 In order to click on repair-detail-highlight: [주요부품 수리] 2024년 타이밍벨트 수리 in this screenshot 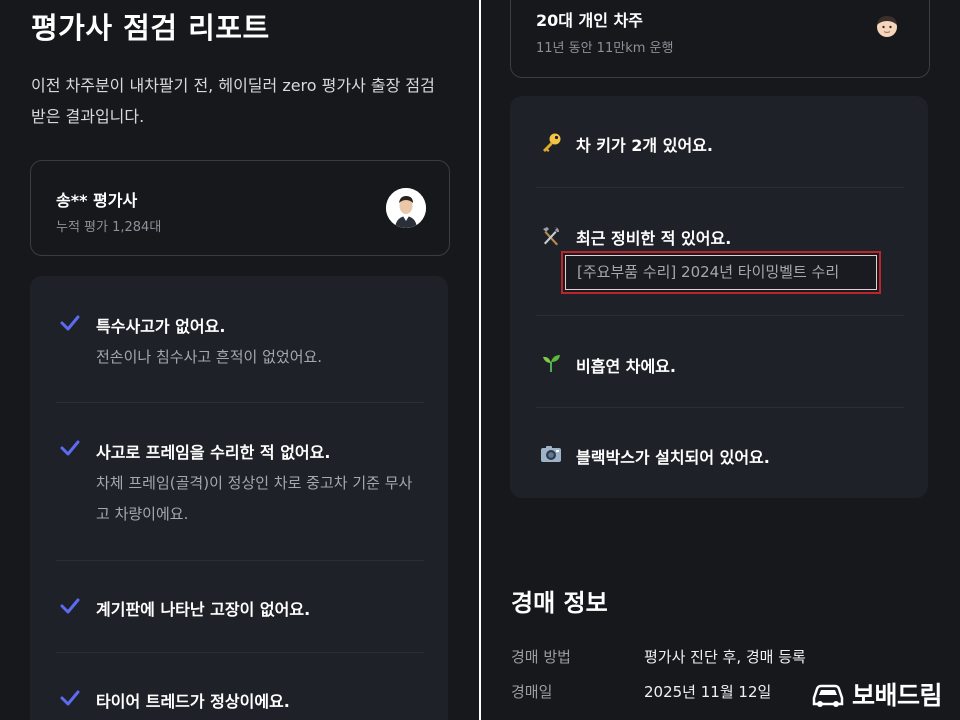, I will do `click(721, 272)`.